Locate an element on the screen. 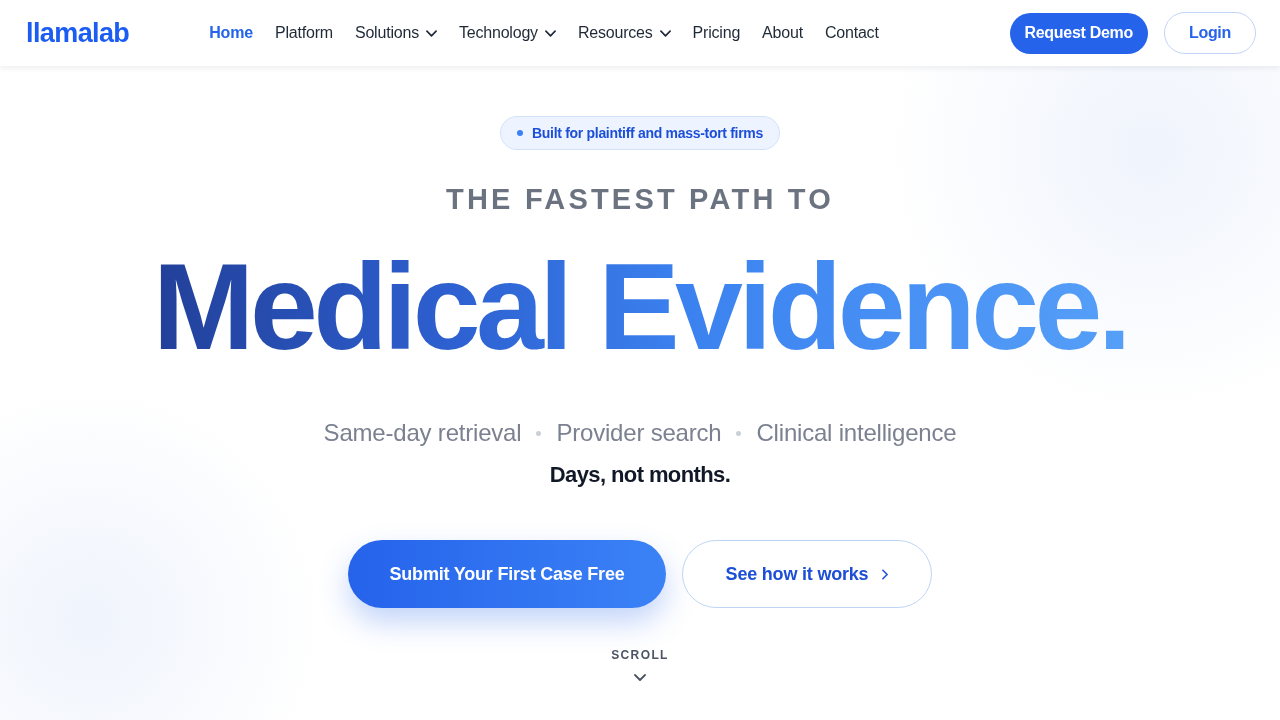  see-how-button: See how it works is located at coordinates (807, 574).